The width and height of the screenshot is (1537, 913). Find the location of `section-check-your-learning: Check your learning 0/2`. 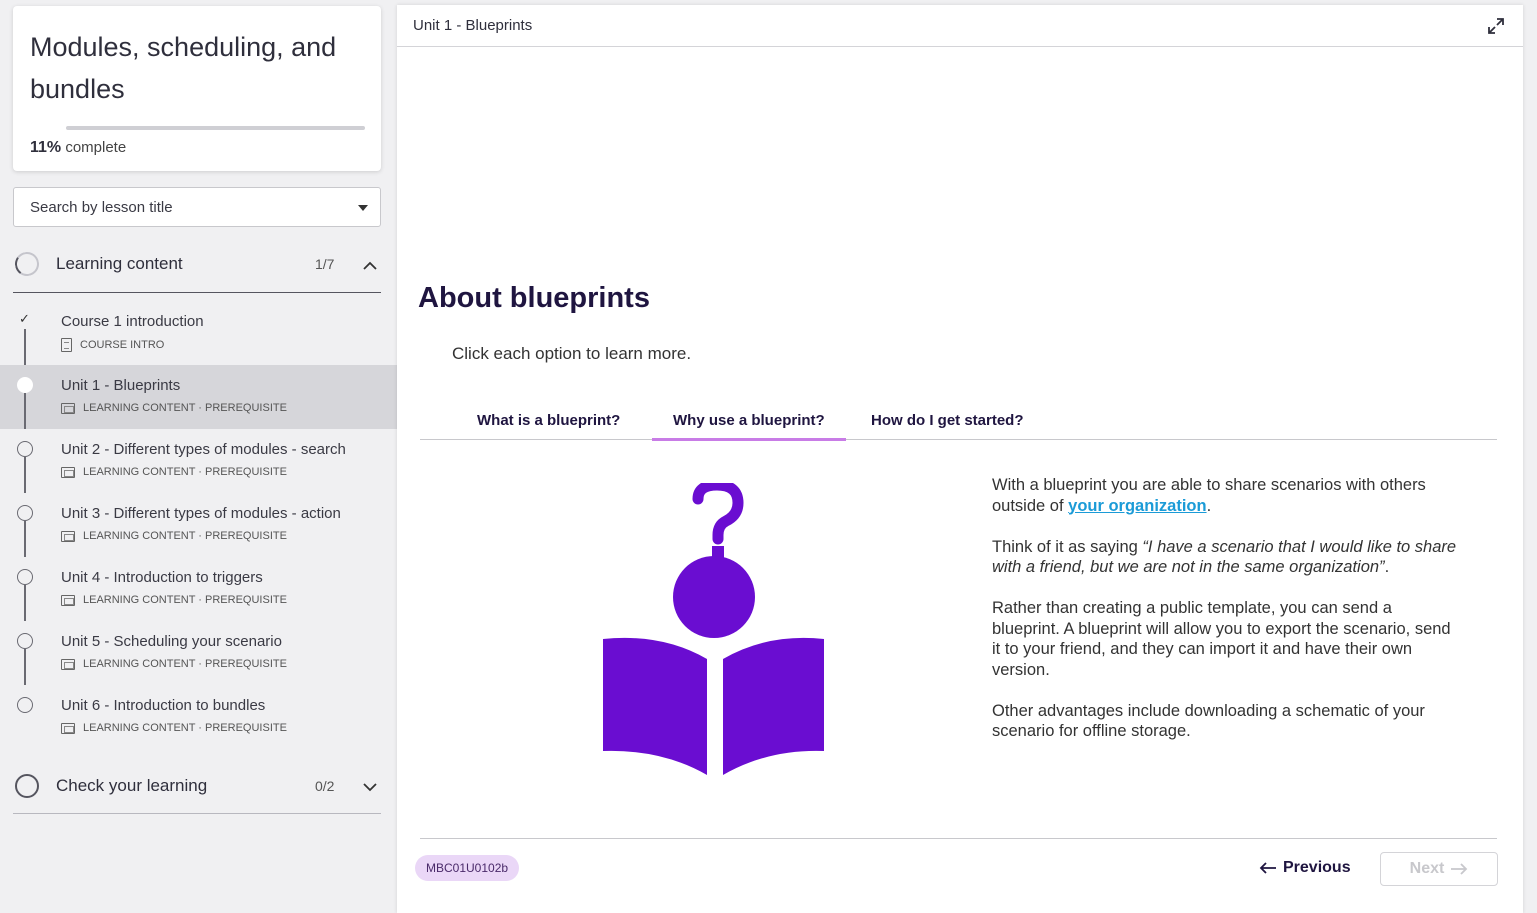

section-check-your-learning: Check your learning 0/2 is located at coordinates (197, 786).